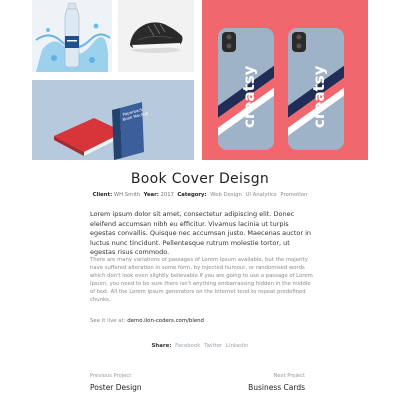 This screenshot has height=400, width=400. What do you see at coordinates (289, 376) in the screenshot?
I see `next-project-label: Next Project` at bounding box center [289, 376].